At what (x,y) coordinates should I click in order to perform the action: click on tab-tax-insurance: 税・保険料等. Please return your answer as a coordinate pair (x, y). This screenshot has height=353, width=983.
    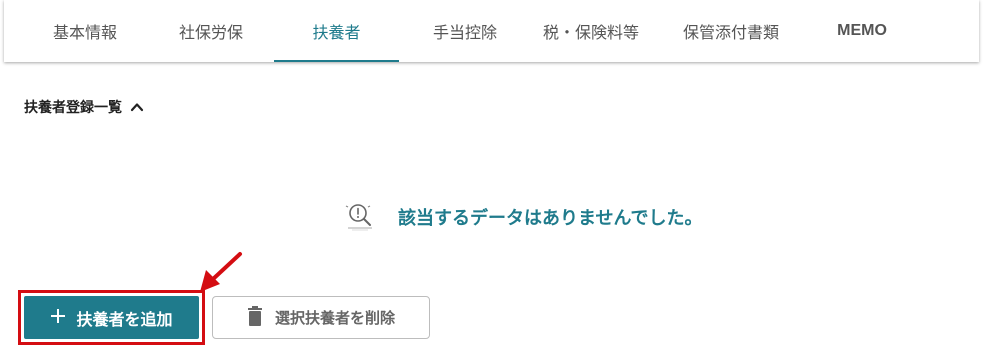
    Looking at the image, I should click on (591, 31).